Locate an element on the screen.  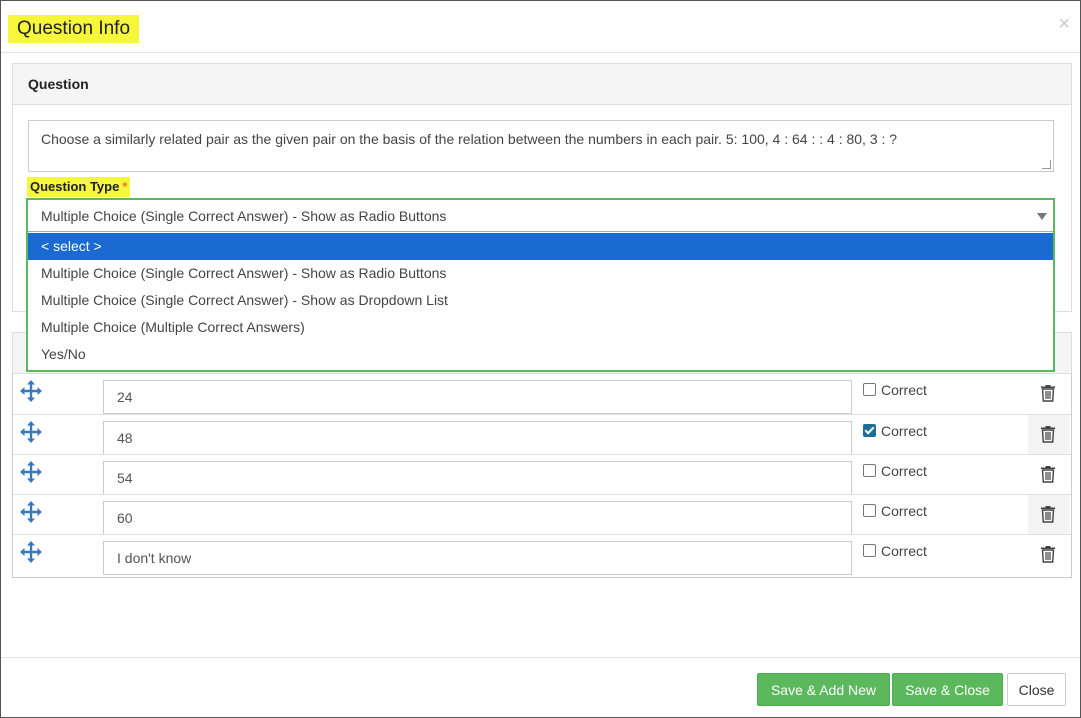
answer-row: 24 Correct is located at coordinates (542, 394).